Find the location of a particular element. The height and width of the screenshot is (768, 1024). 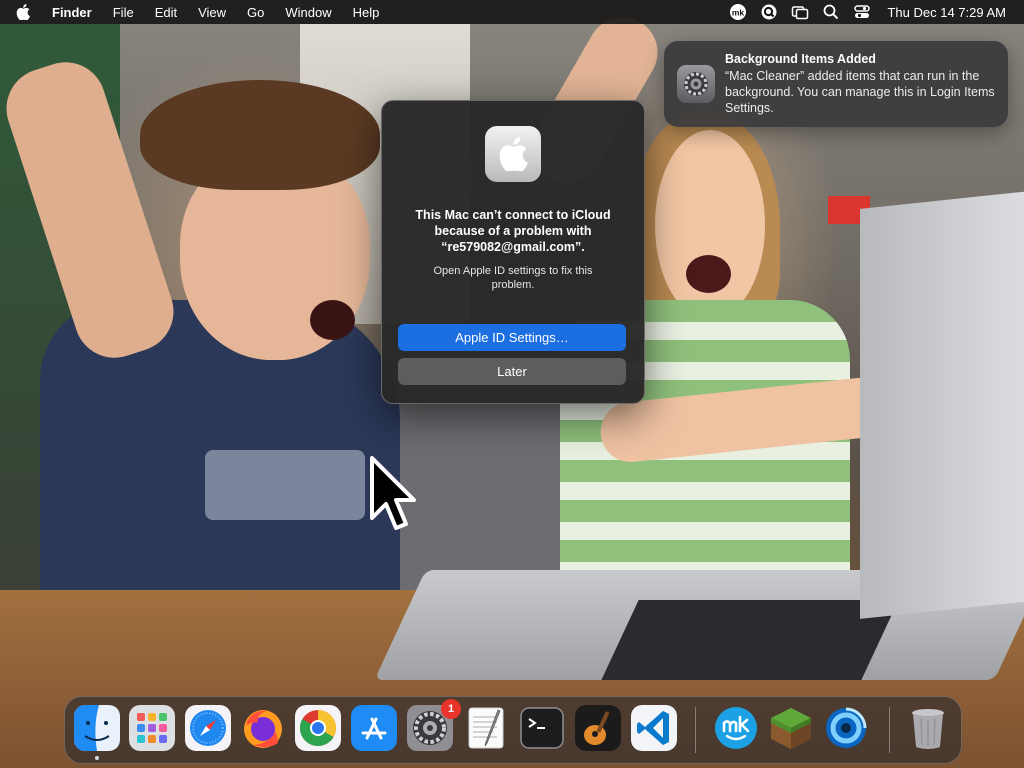

control-center-icon is located at coordinates (862, 12).